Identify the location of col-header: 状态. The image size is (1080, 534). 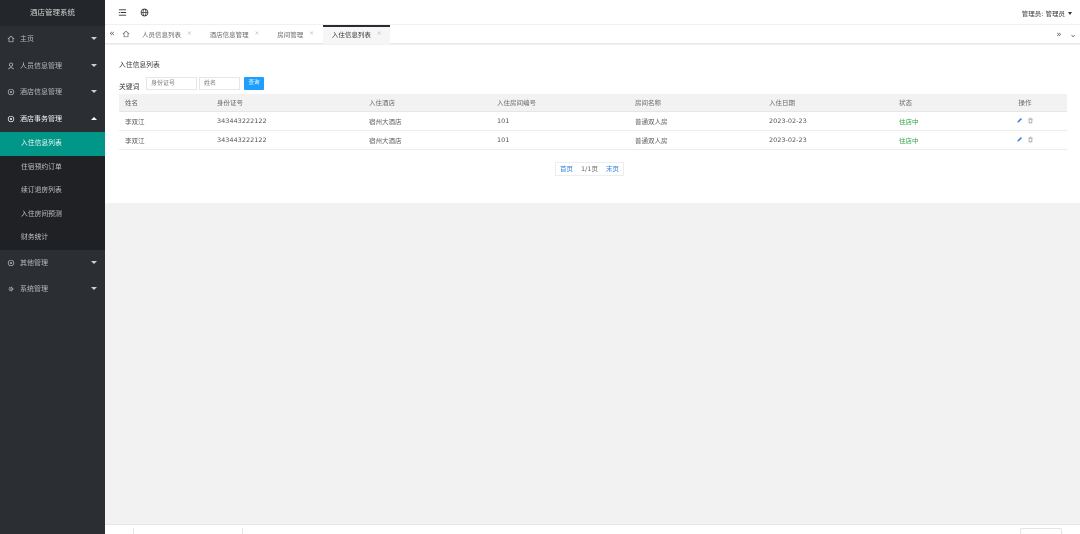
(938, 103).